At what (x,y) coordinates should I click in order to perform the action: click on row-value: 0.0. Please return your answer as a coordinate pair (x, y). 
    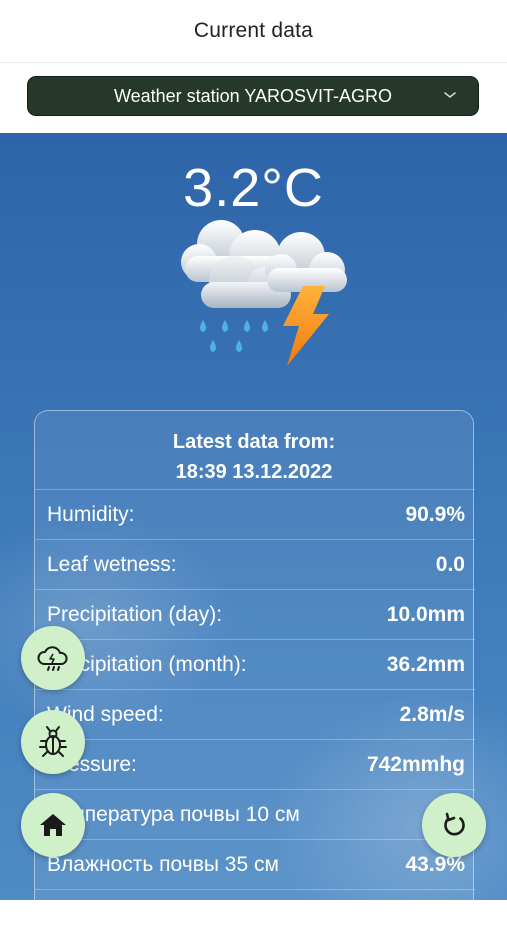
    Looking at the image, I should click on (450, 564).